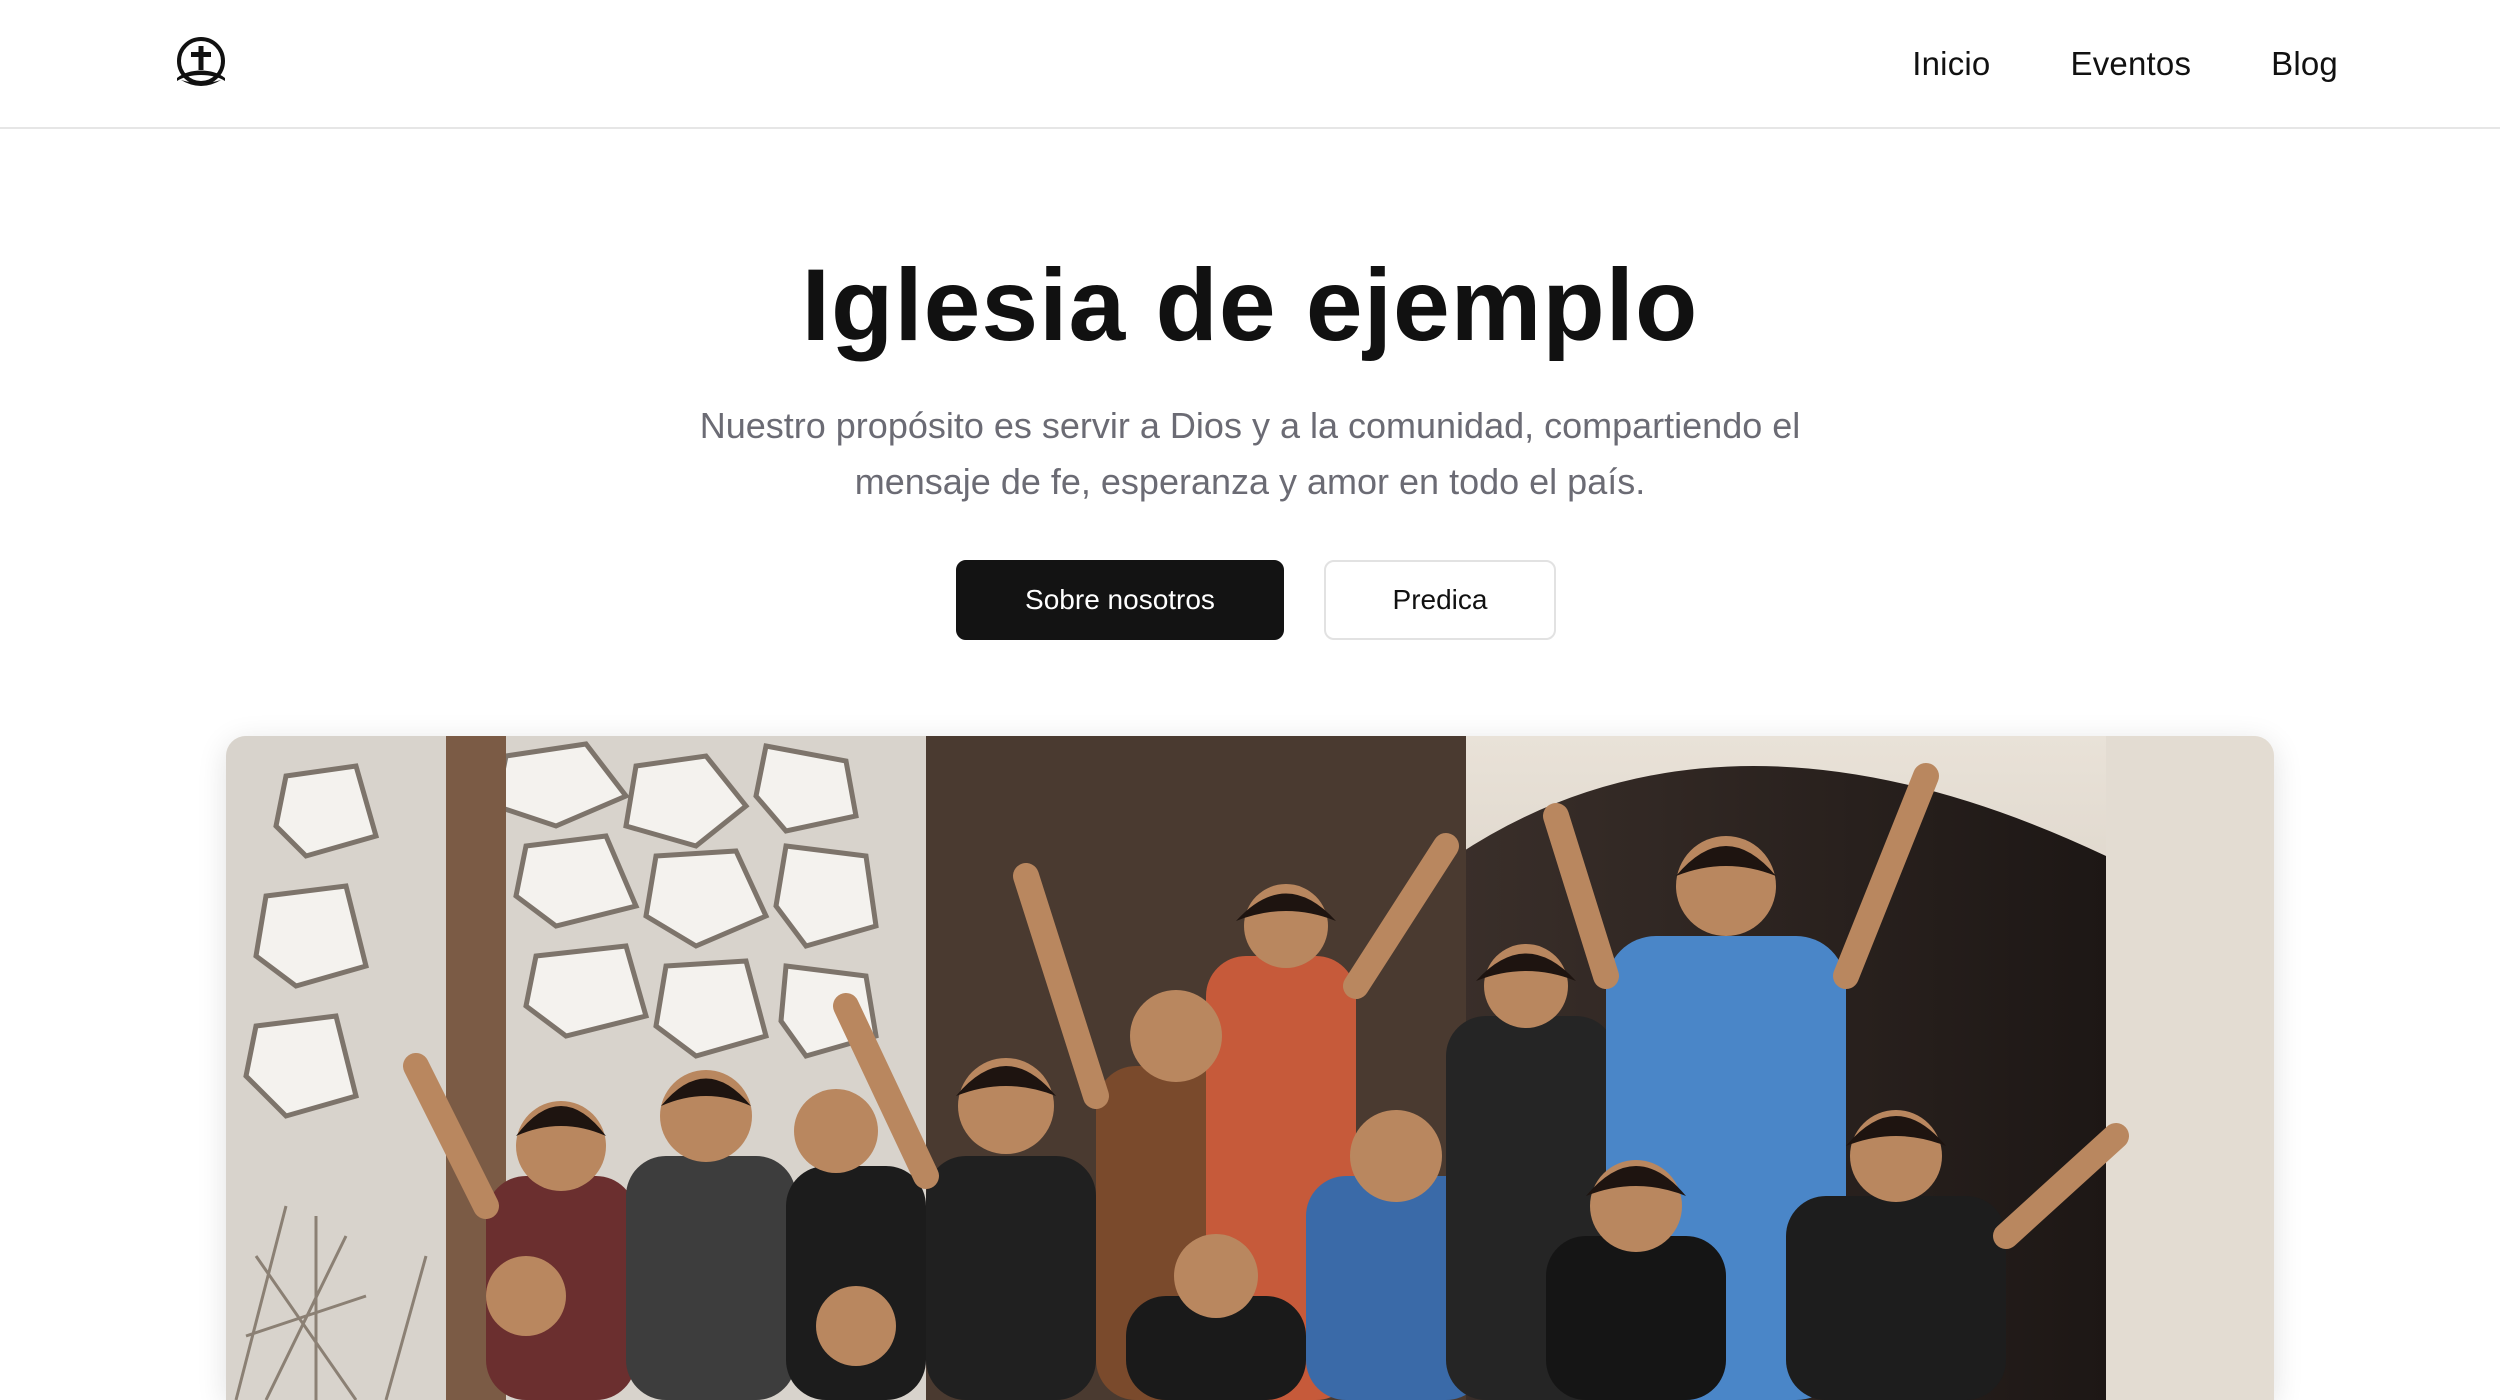  I want to click on church-logo-icon, so click(201, 64).